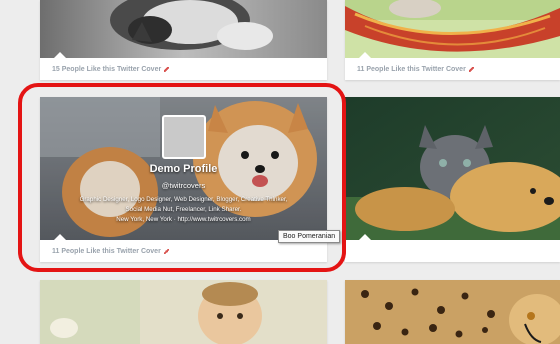 The image size is (560, 344). I want to click on cover-image-cheetah, so click(452, 312).